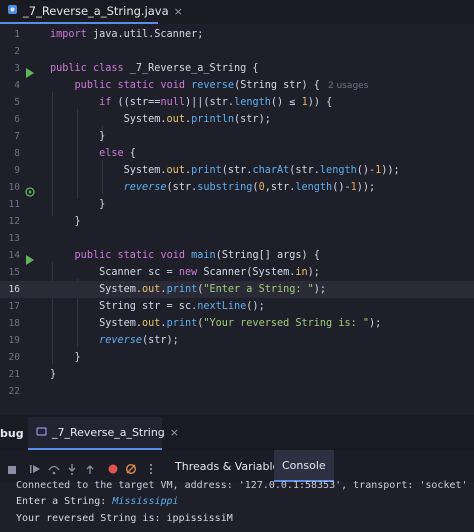  What do you see at coordinates (237, 34) in the screenshot?
I see `code-line: 1 import java.util.Scanner;` at bounding box center [237, 34].